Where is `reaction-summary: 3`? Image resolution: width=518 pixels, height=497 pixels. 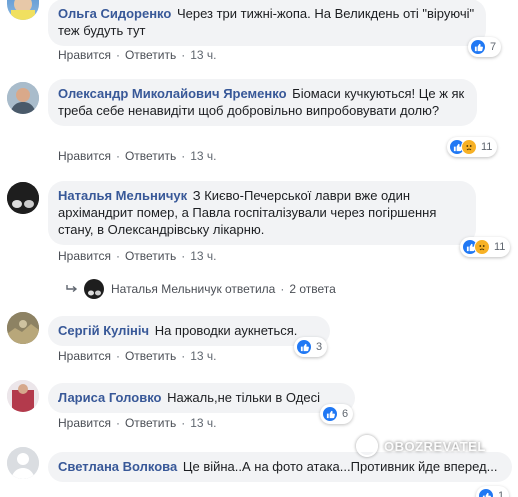
reaction-summary: 3 is located at coordinates (311, 347).